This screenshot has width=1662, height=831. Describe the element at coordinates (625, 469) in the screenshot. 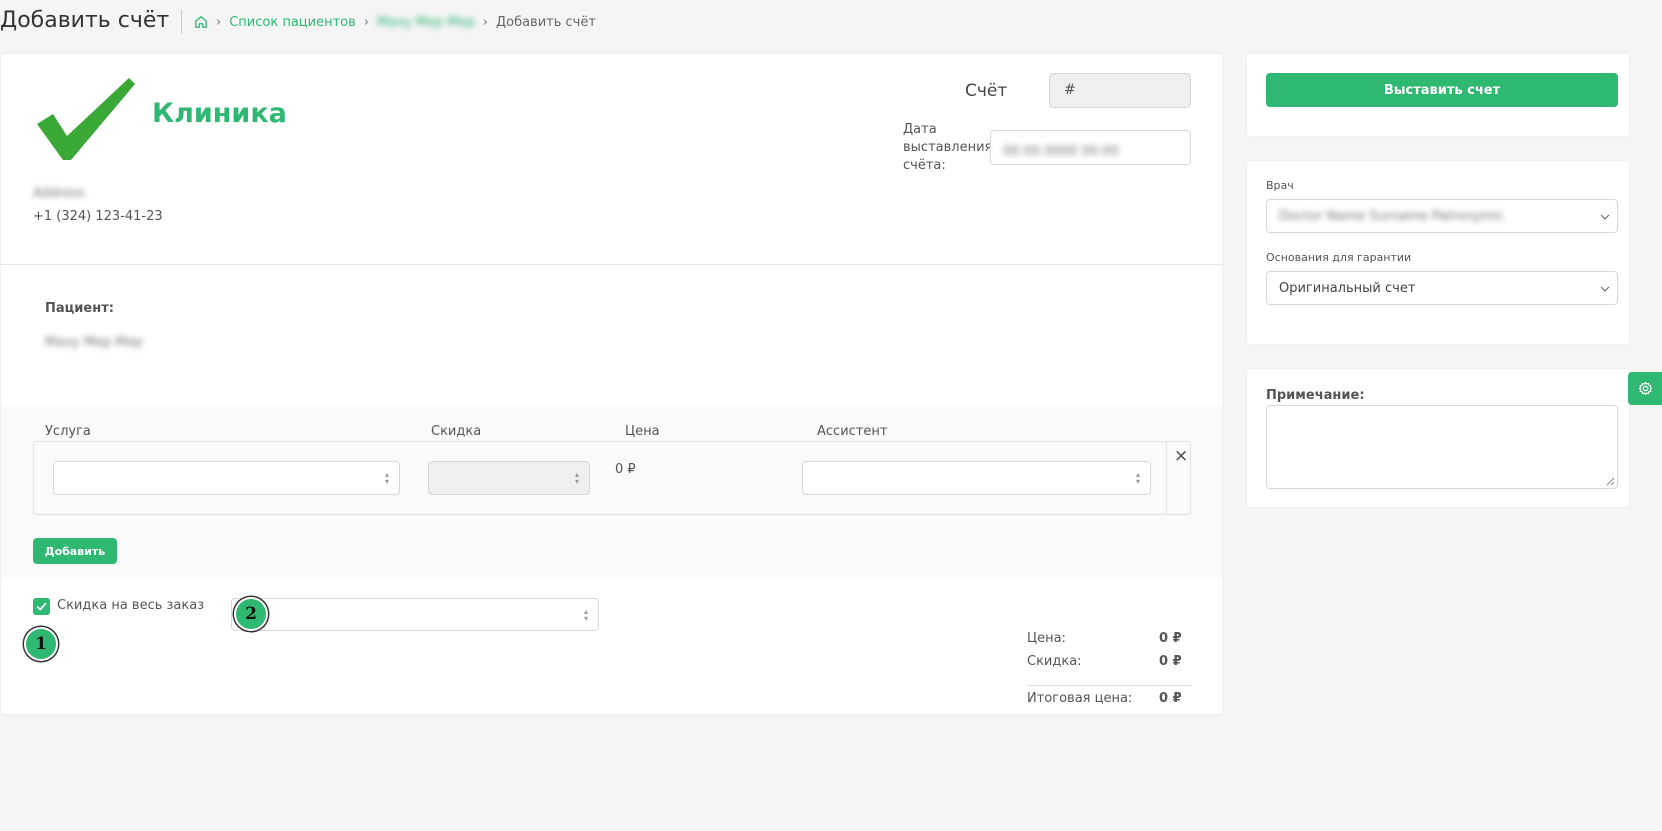

I see `service-price: 0 ₽` at that location.